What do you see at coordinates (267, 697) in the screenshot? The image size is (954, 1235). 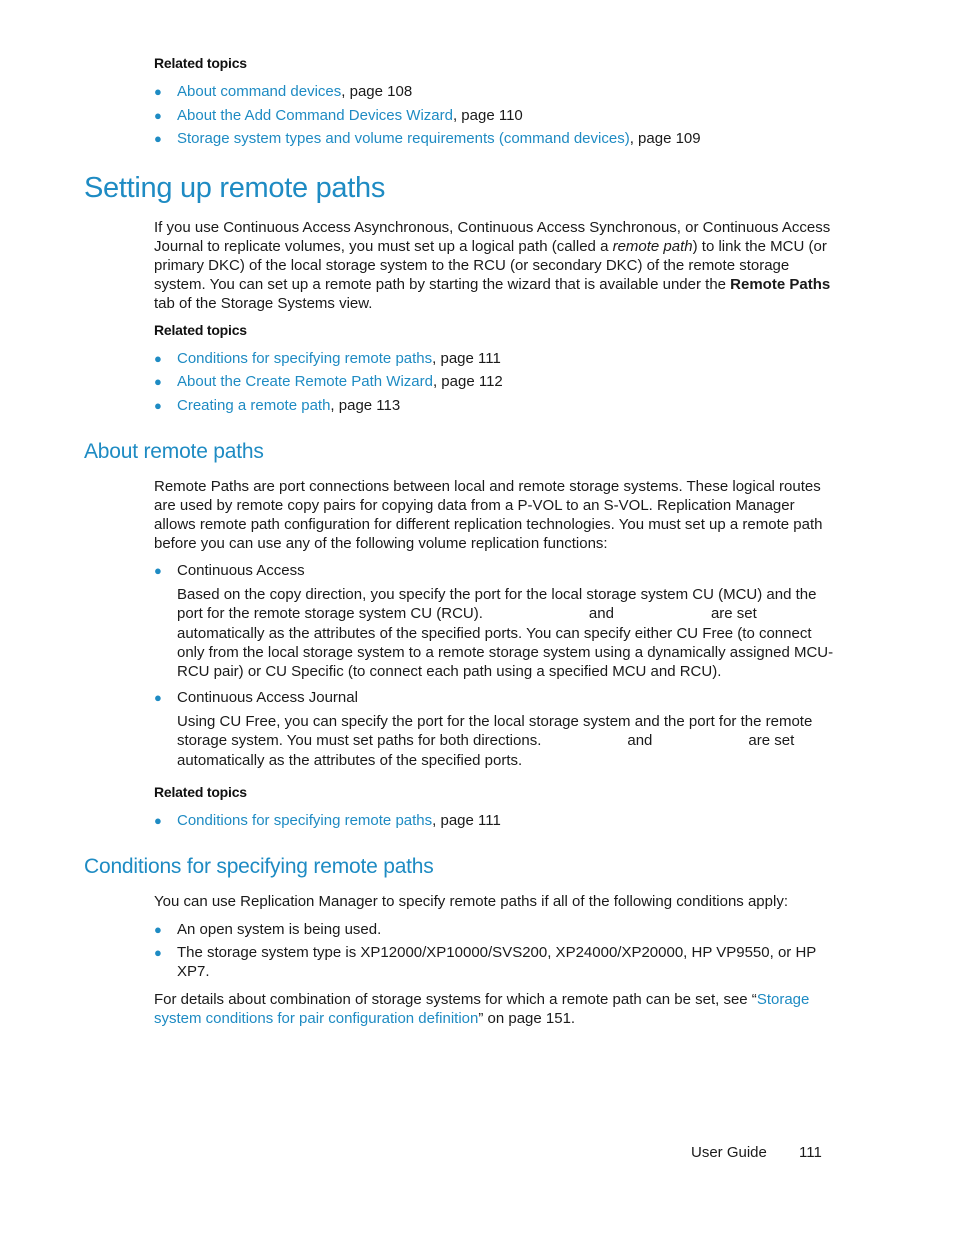 I see `function-label: Continuous Access Journal` at bounding box center [267, 697].